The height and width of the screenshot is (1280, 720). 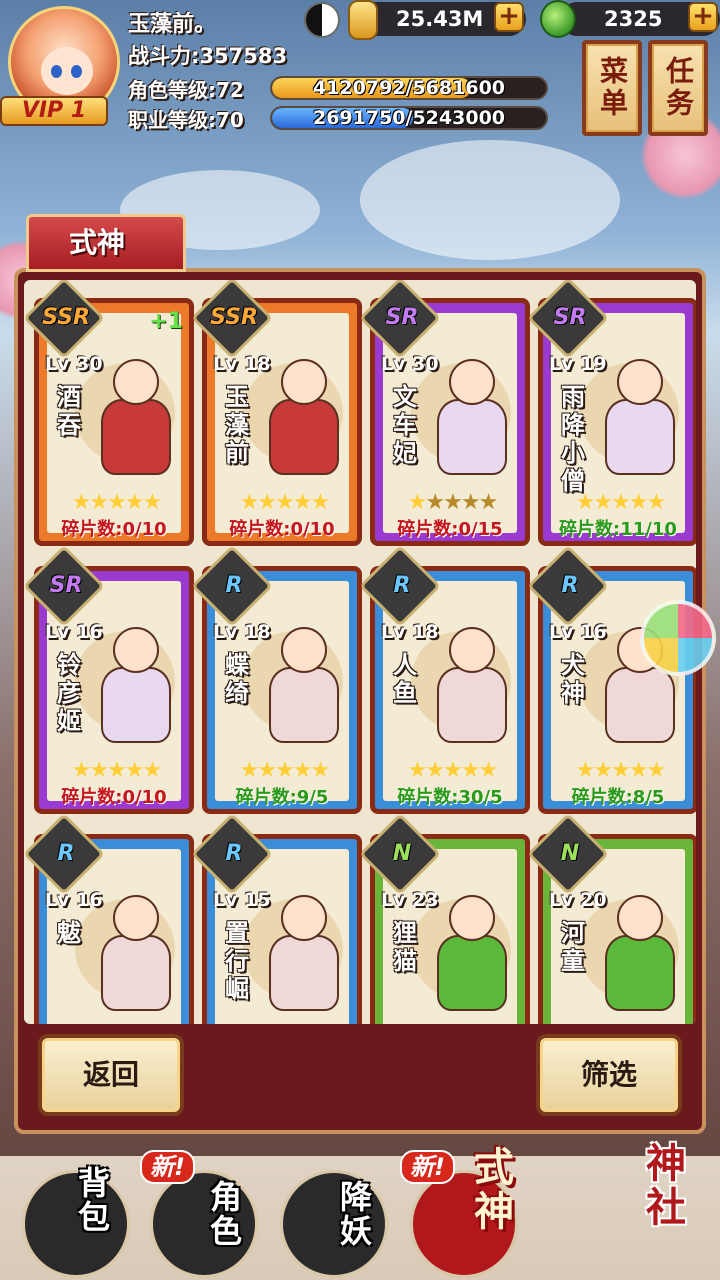 What do you see at coordinates (69, 411) in the screenshot?
I see `shikigami-name: 酒吞` at bounding box center [69, 411].